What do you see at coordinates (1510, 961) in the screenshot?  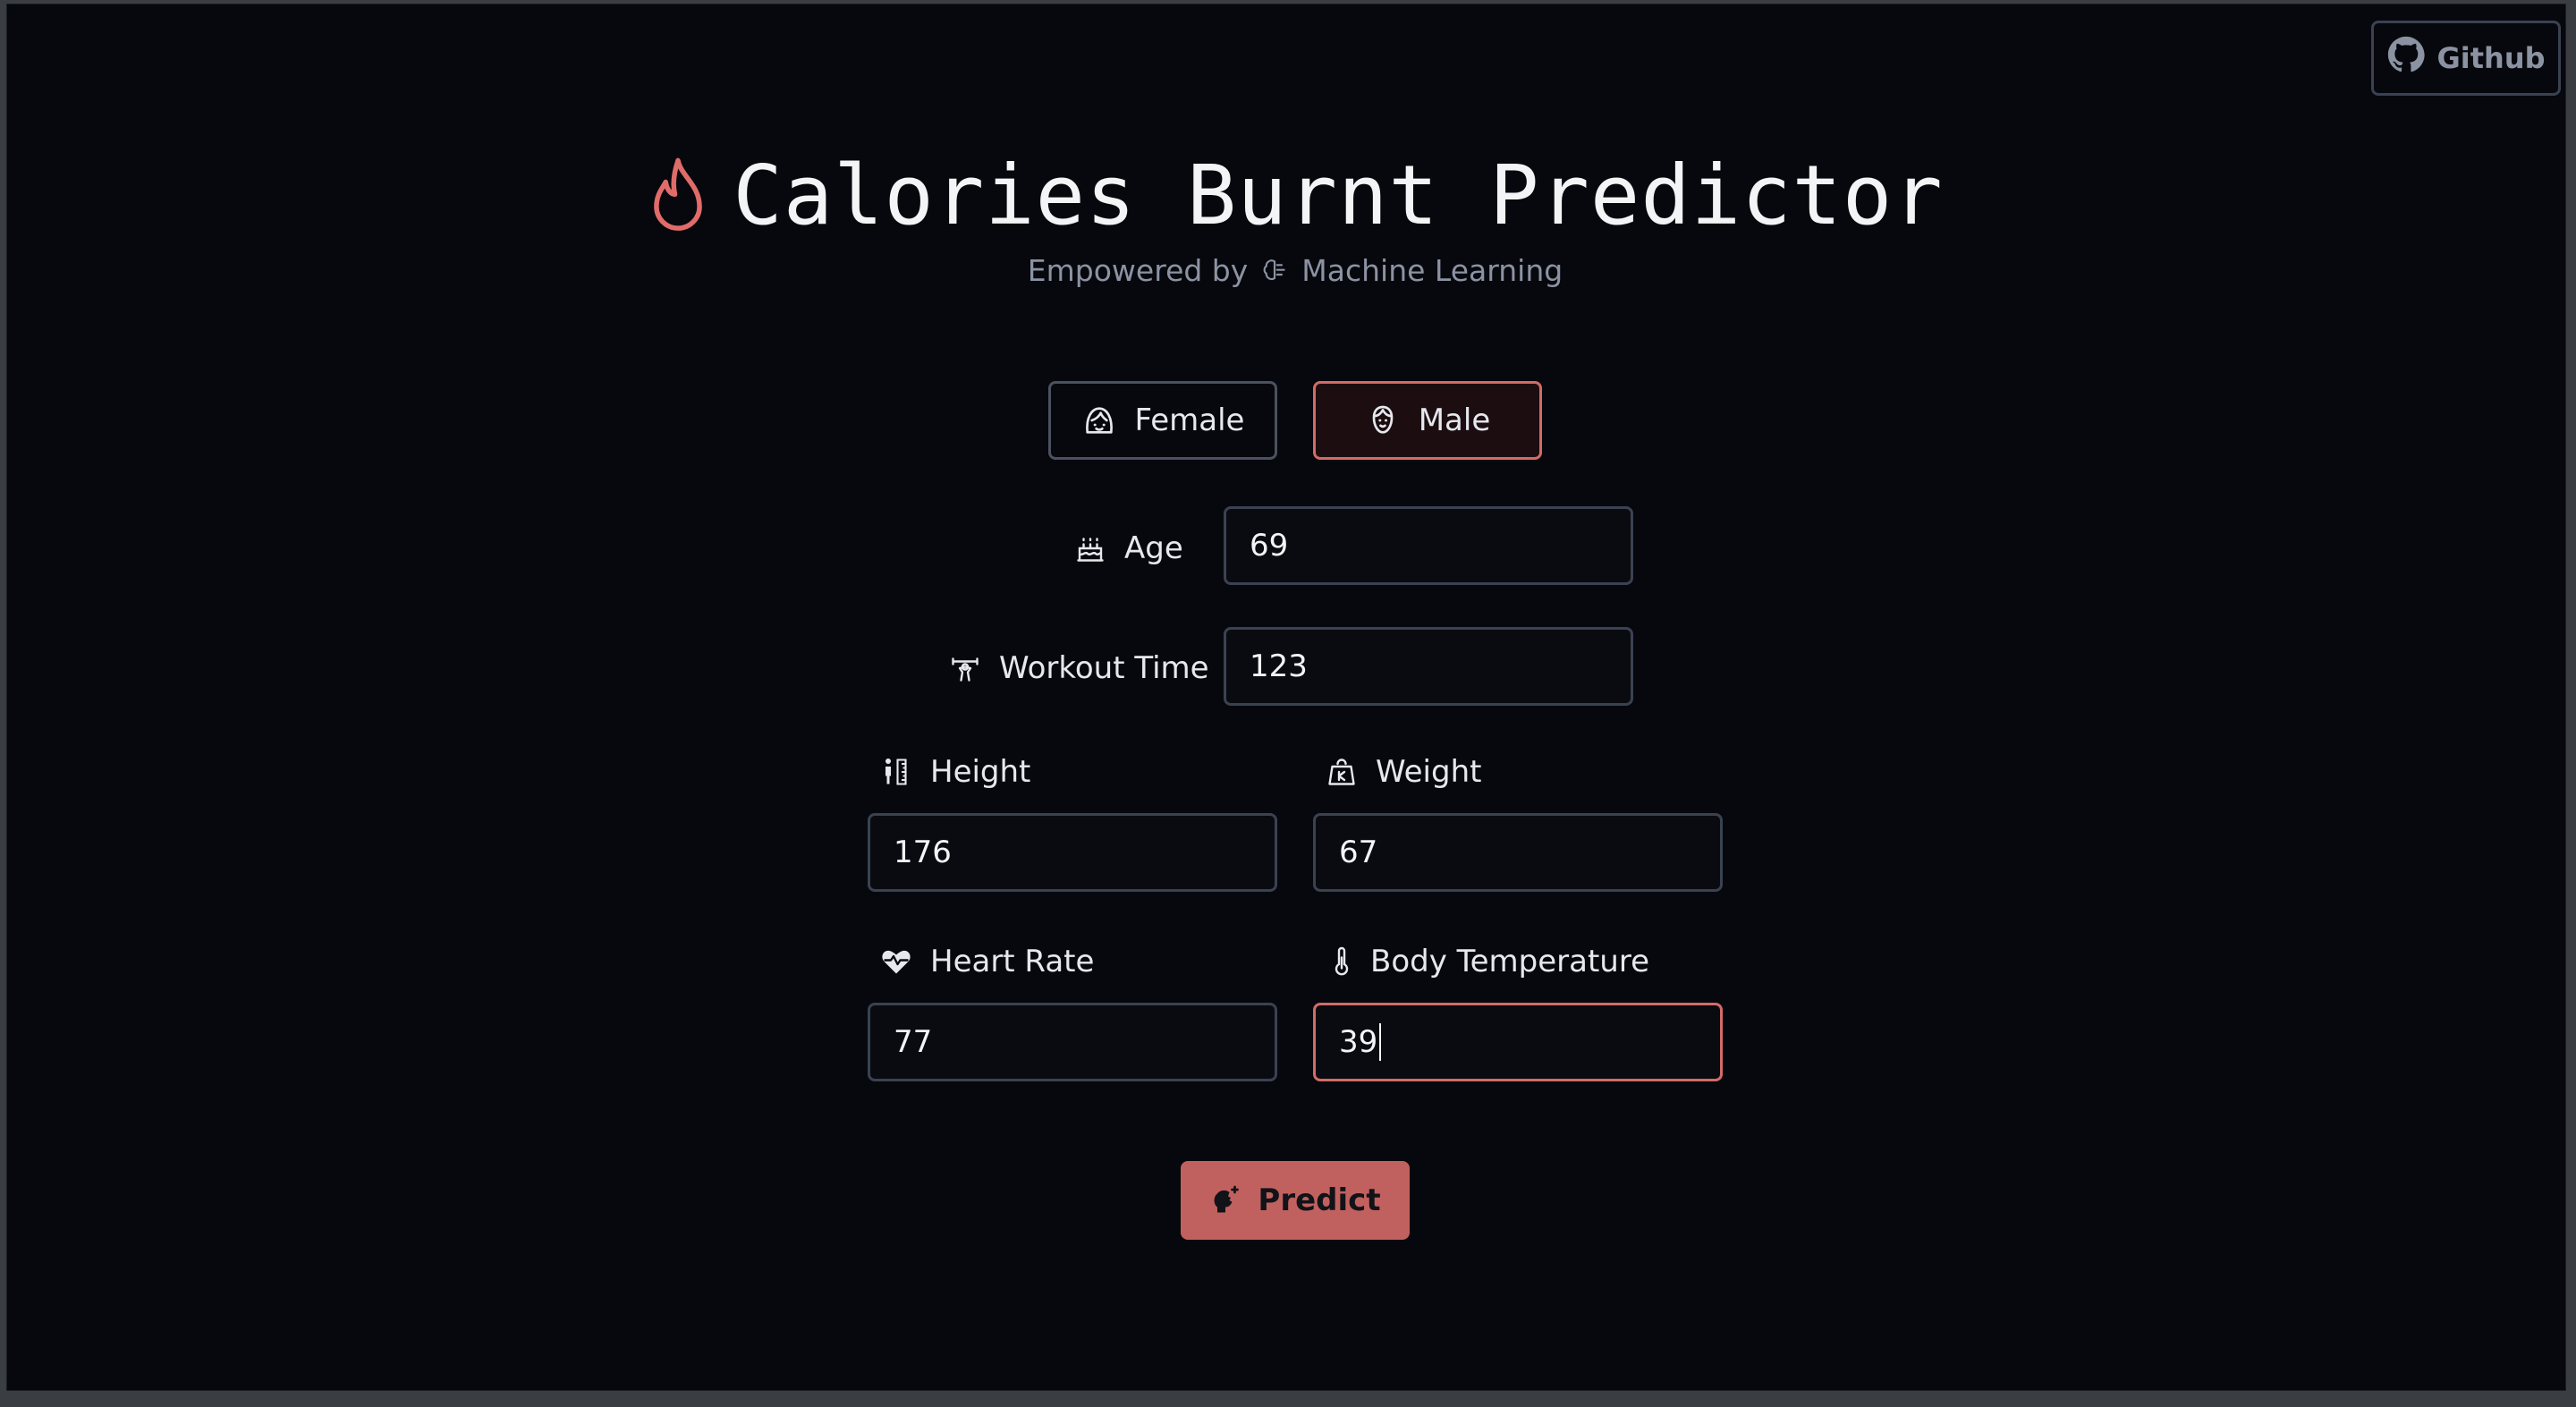 I see `body-temperature-label-text: Body Temperature` at bounding box center [1510, 961].